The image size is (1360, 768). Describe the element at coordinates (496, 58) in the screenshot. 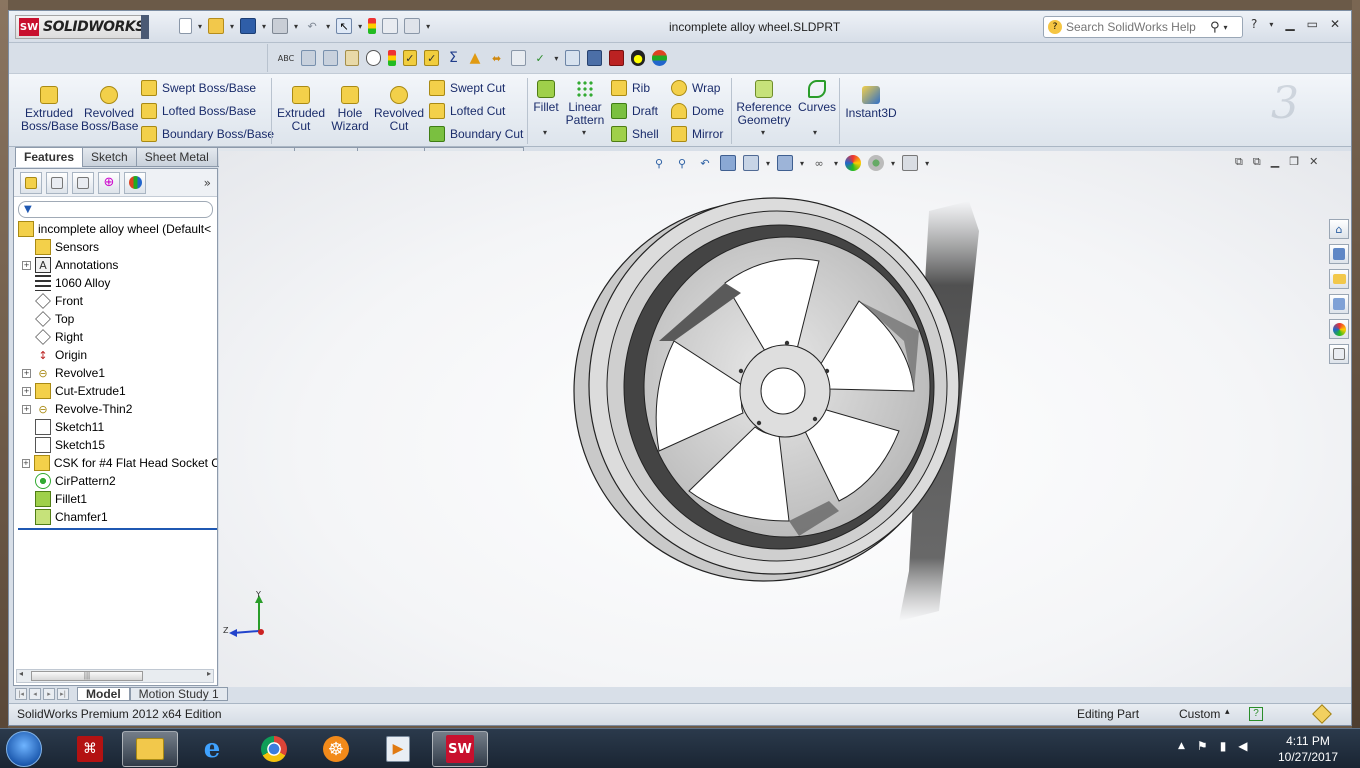

I see `symmetry-check-icon: ⬌` at that location.